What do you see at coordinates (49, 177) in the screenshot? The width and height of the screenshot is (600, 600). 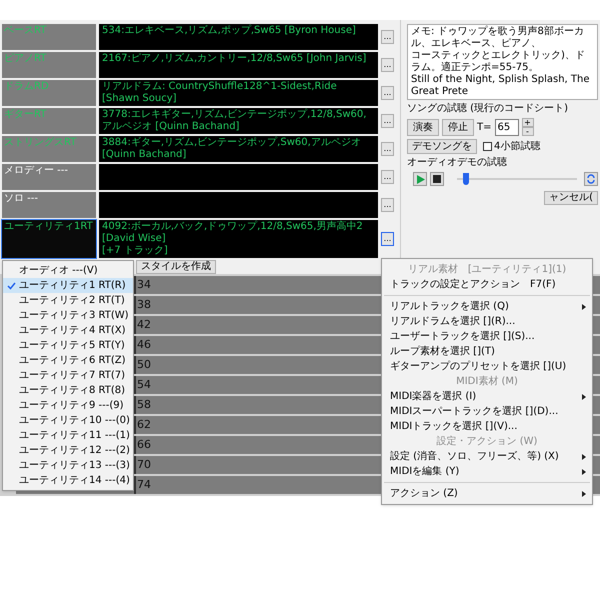 I see `track-label: メロディー ---` at bounding box center [49, 177].